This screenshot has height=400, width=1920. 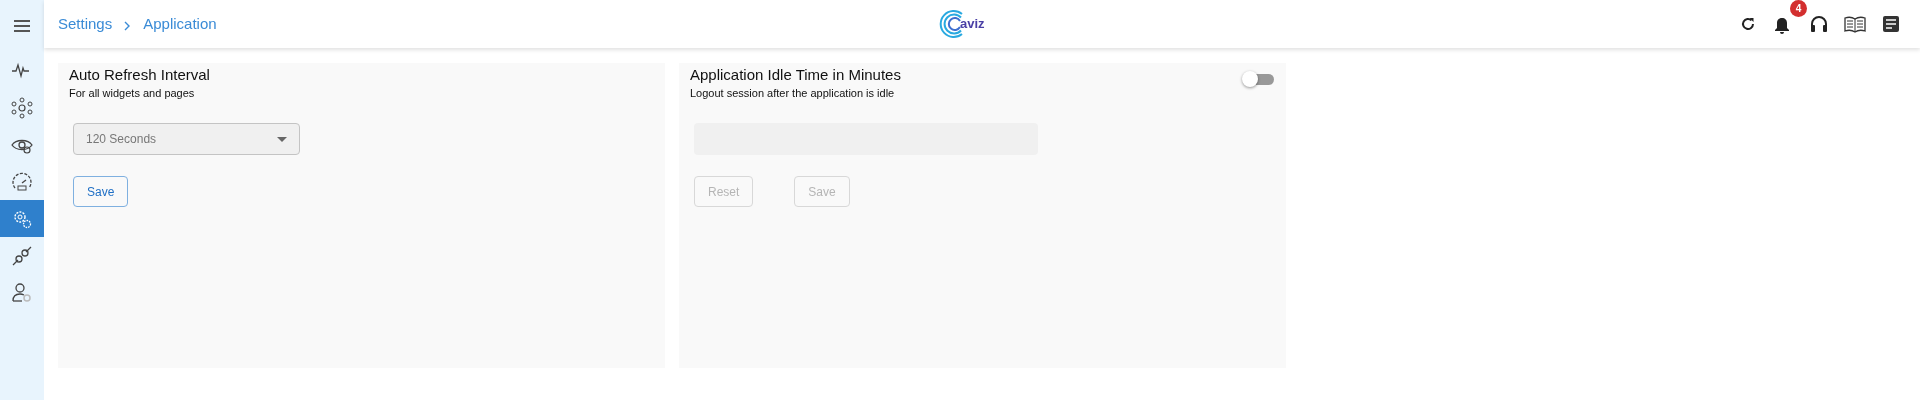 I want to click on docs-button, so click(x=1855, y=24).